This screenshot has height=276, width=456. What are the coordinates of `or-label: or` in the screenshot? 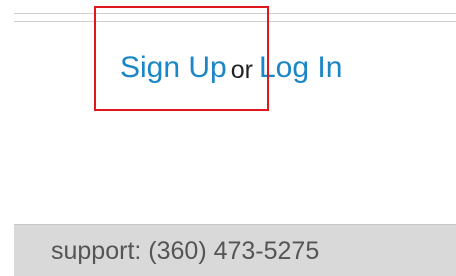 It's located at (241, 69).